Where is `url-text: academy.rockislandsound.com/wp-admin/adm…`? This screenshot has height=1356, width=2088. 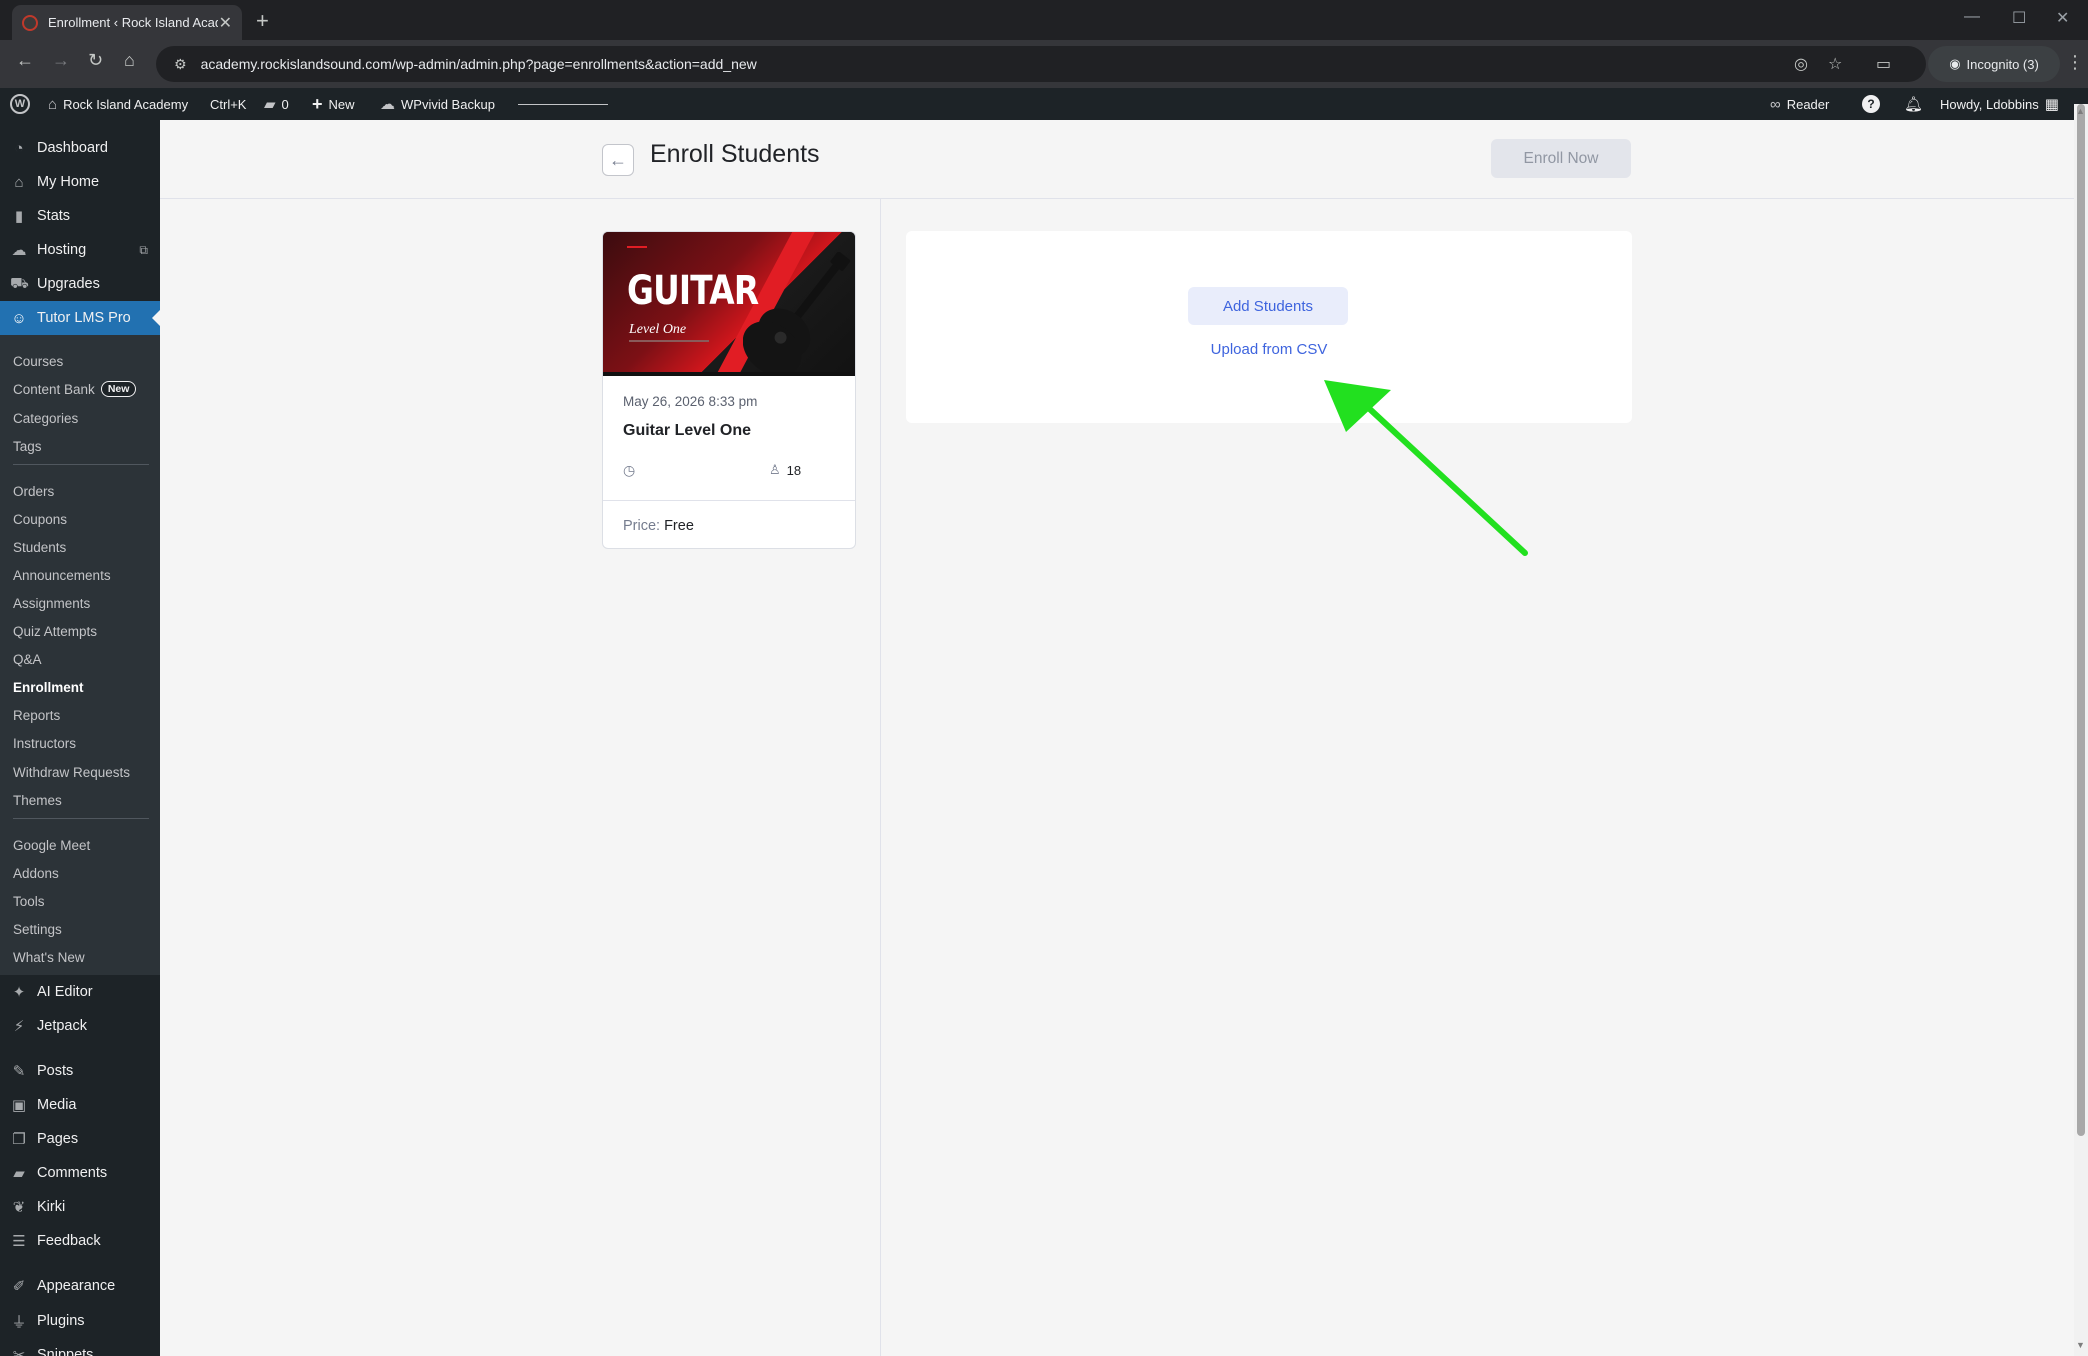 url-text: academy.rockislandsound.com/wp-admin/adm… is located at coordinates (478, 64).